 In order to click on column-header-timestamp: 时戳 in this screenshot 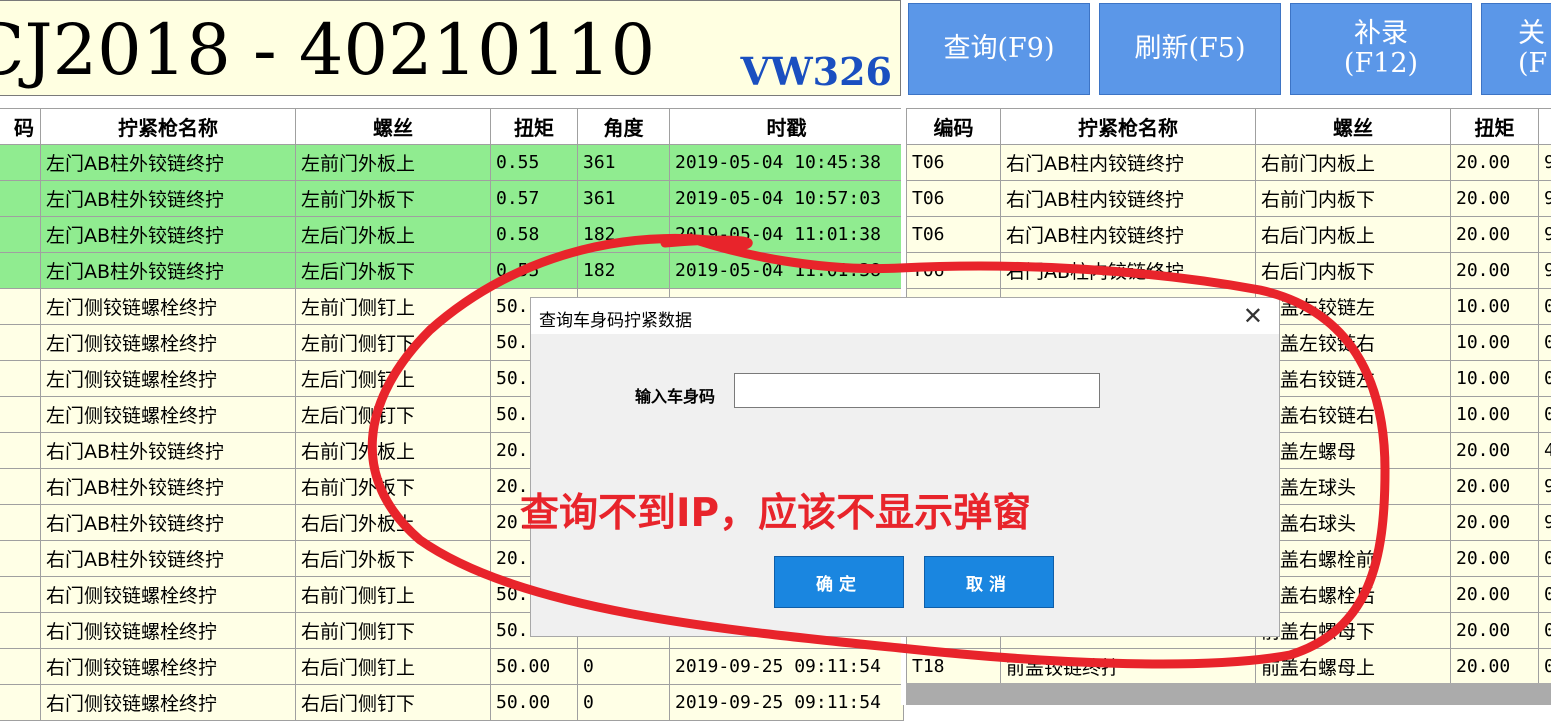, I will do `click(787, 127)`.